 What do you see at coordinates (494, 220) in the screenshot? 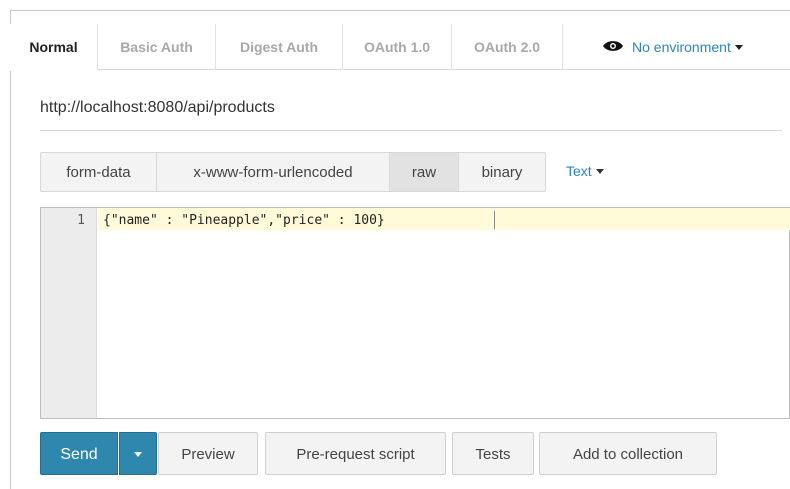
I see `text-cursor` at bounding box center [494, 220].